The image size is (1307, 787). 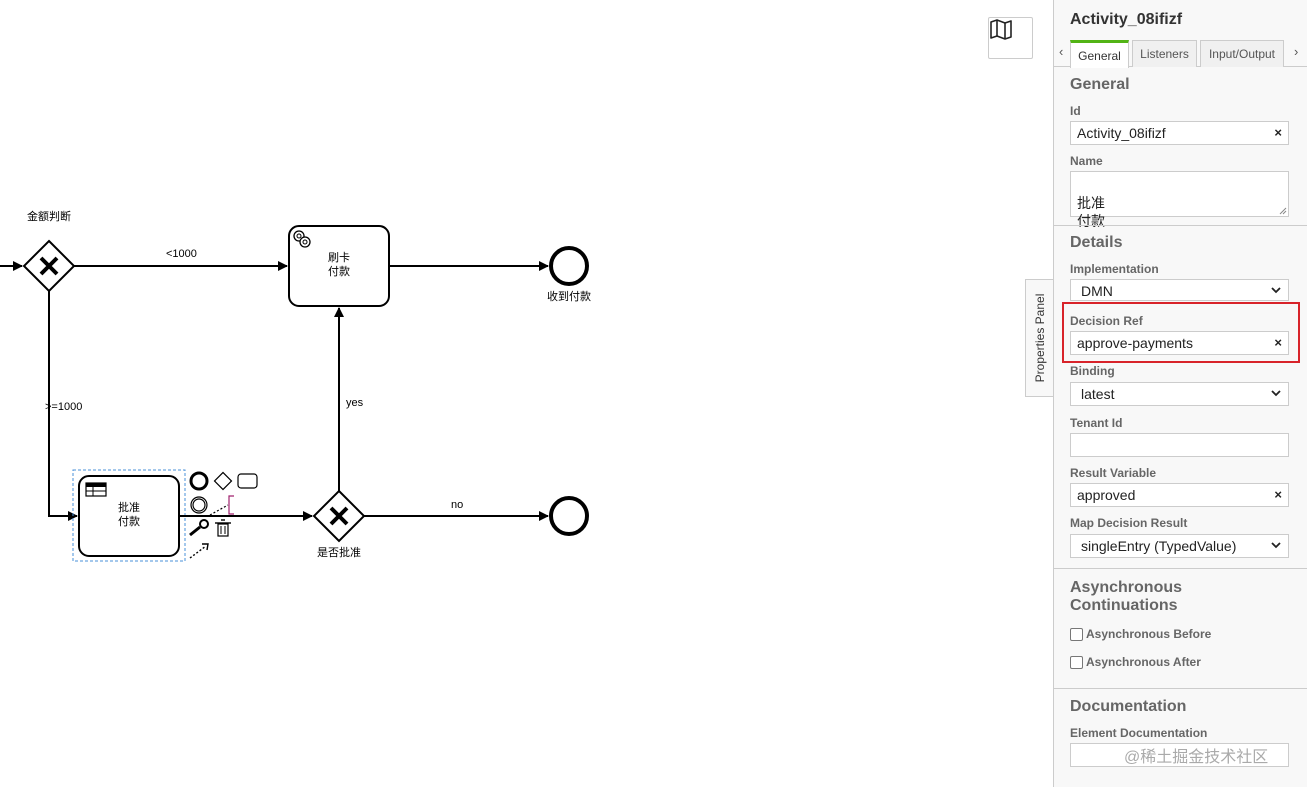 What do you see at coordinates (1121, 133) in the screenshot?
I see `id-value: Activity_08ifizf` at bounding box center [1121, 133].